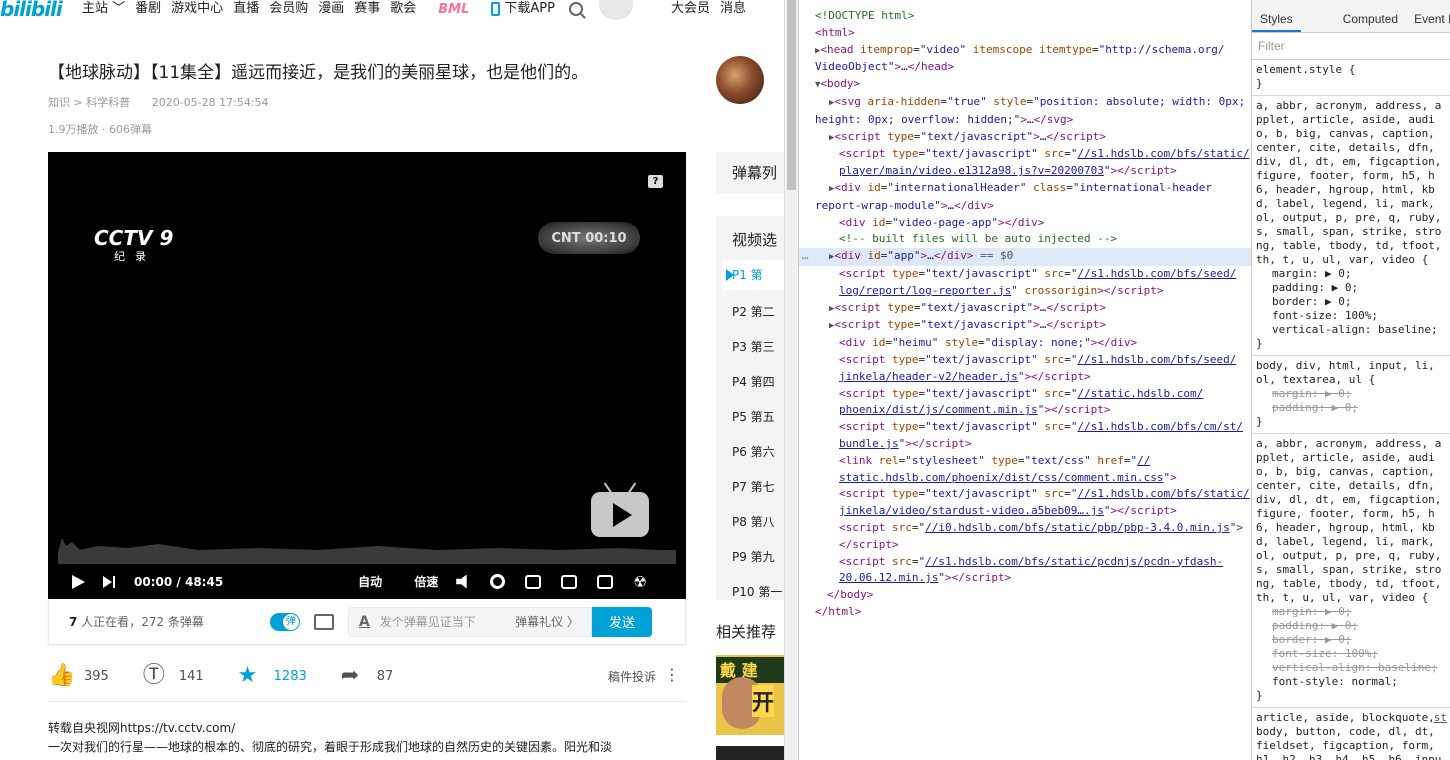  I want to click on rule-source-link: st, so click(1440, 718).